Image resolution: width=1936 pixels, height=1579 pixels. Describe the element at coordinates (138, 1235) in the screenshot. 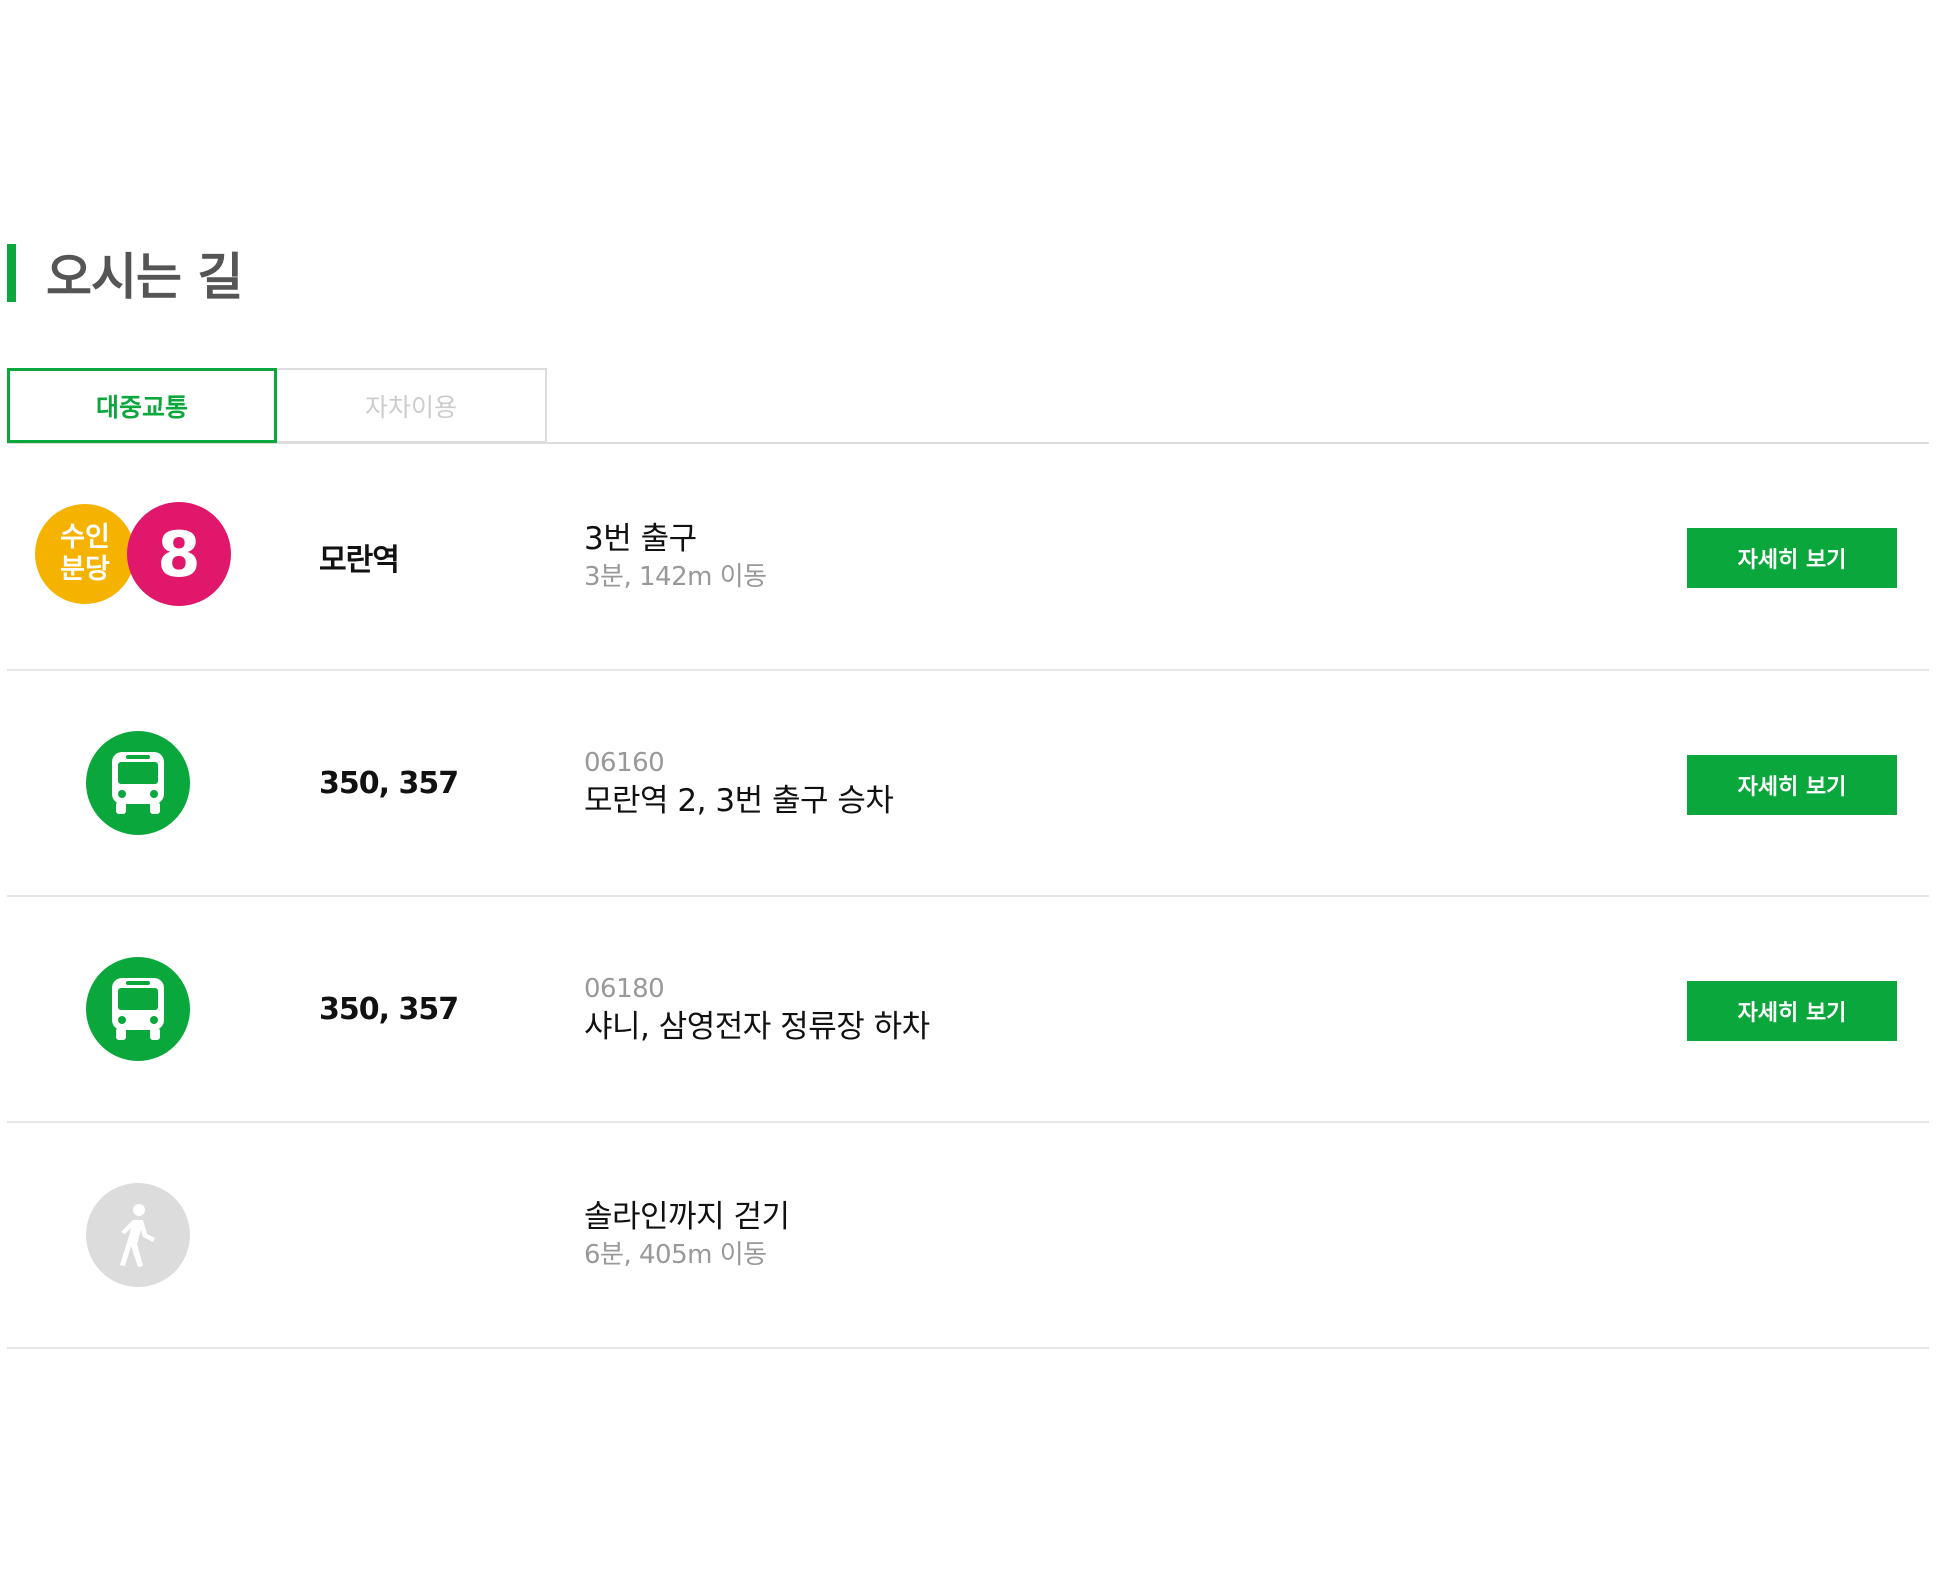

I see `walk-icon` at that location.